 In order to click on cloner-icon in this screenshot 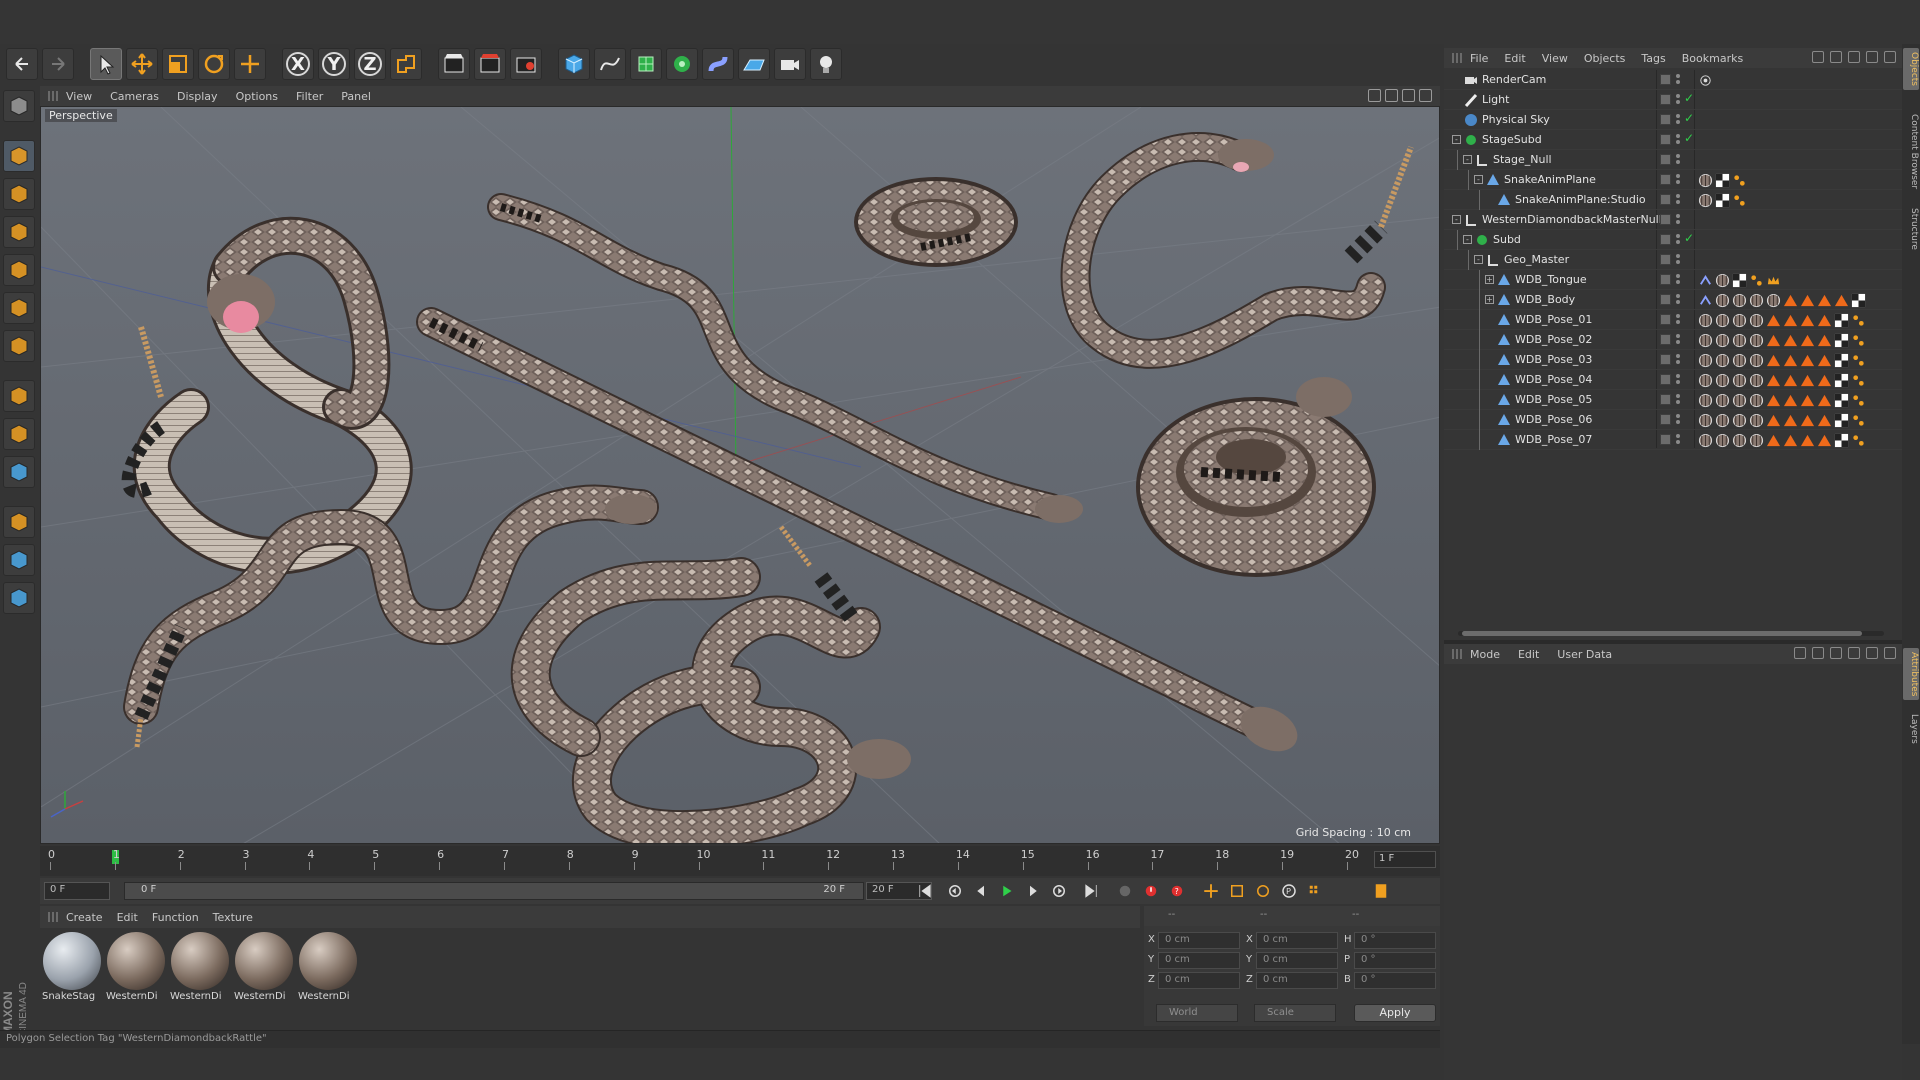, I will do `click(682, 64)`.